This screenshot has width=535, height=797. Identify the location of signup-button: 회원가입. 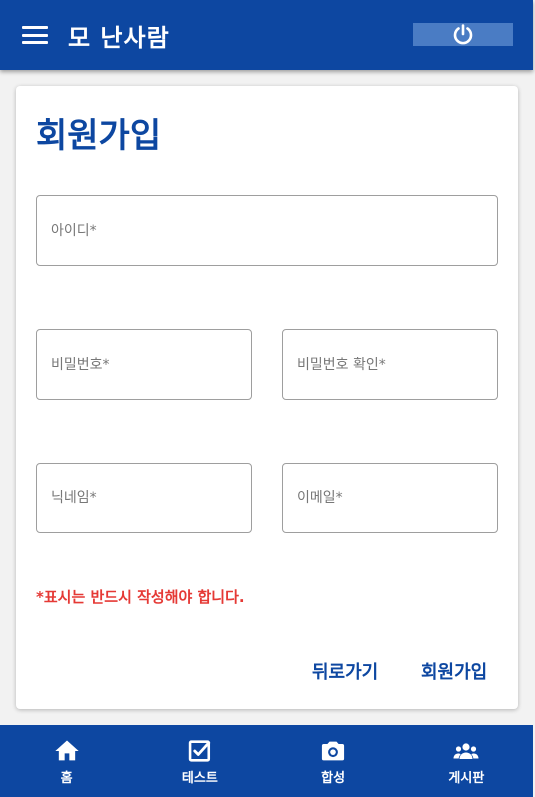
(454, 671).